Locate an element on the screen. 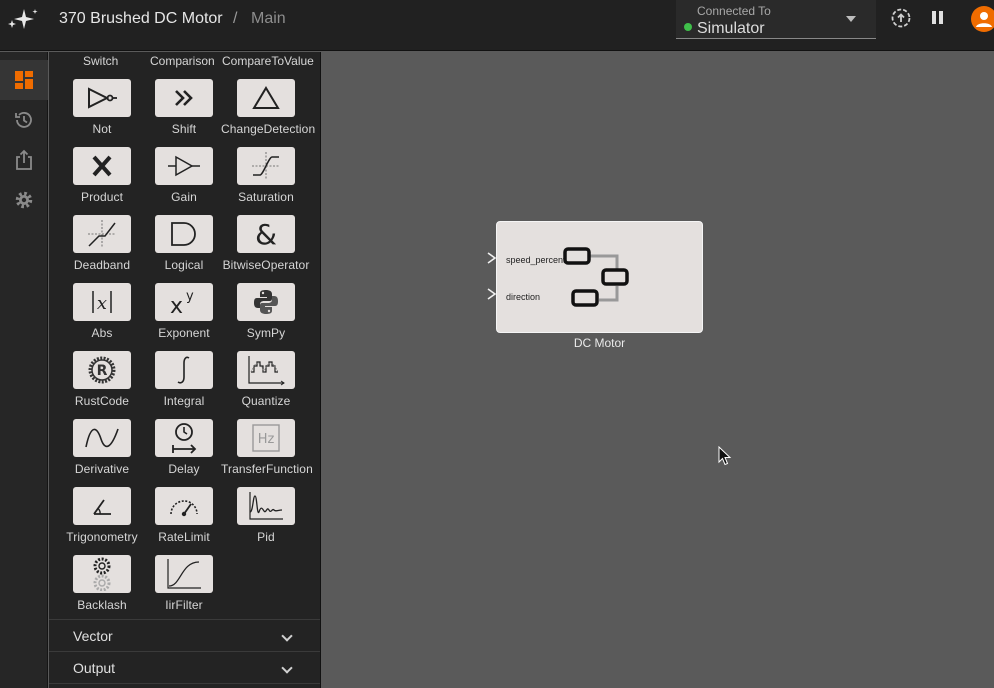 The height and width of the screenshot is (688, 994). deadband-icon is located at coordinates (102, 234).